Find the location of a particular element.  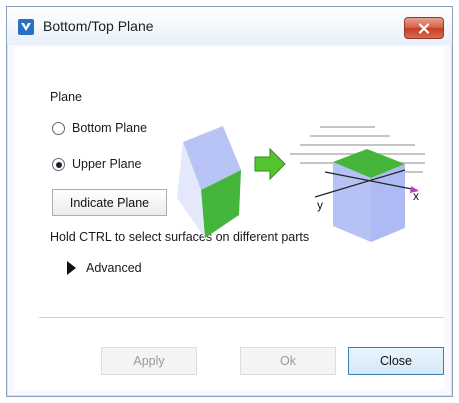

window-title: Bottom/Top Plane is located at coordinates (98, 26).